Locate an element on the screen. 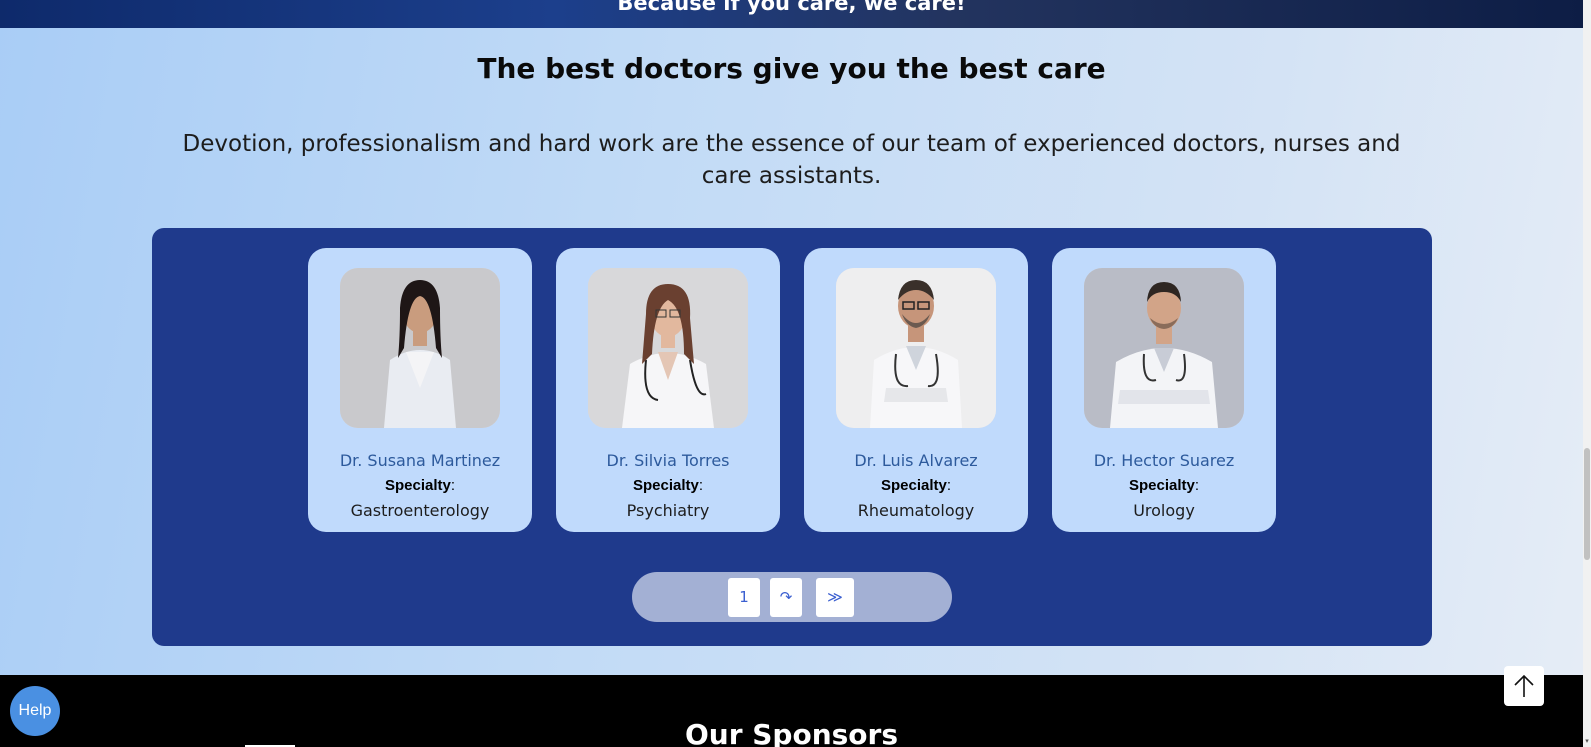 The image size is (1591, 747). scroll-down-arrow-icon: ▾ is located at coordinates (1587, 741).